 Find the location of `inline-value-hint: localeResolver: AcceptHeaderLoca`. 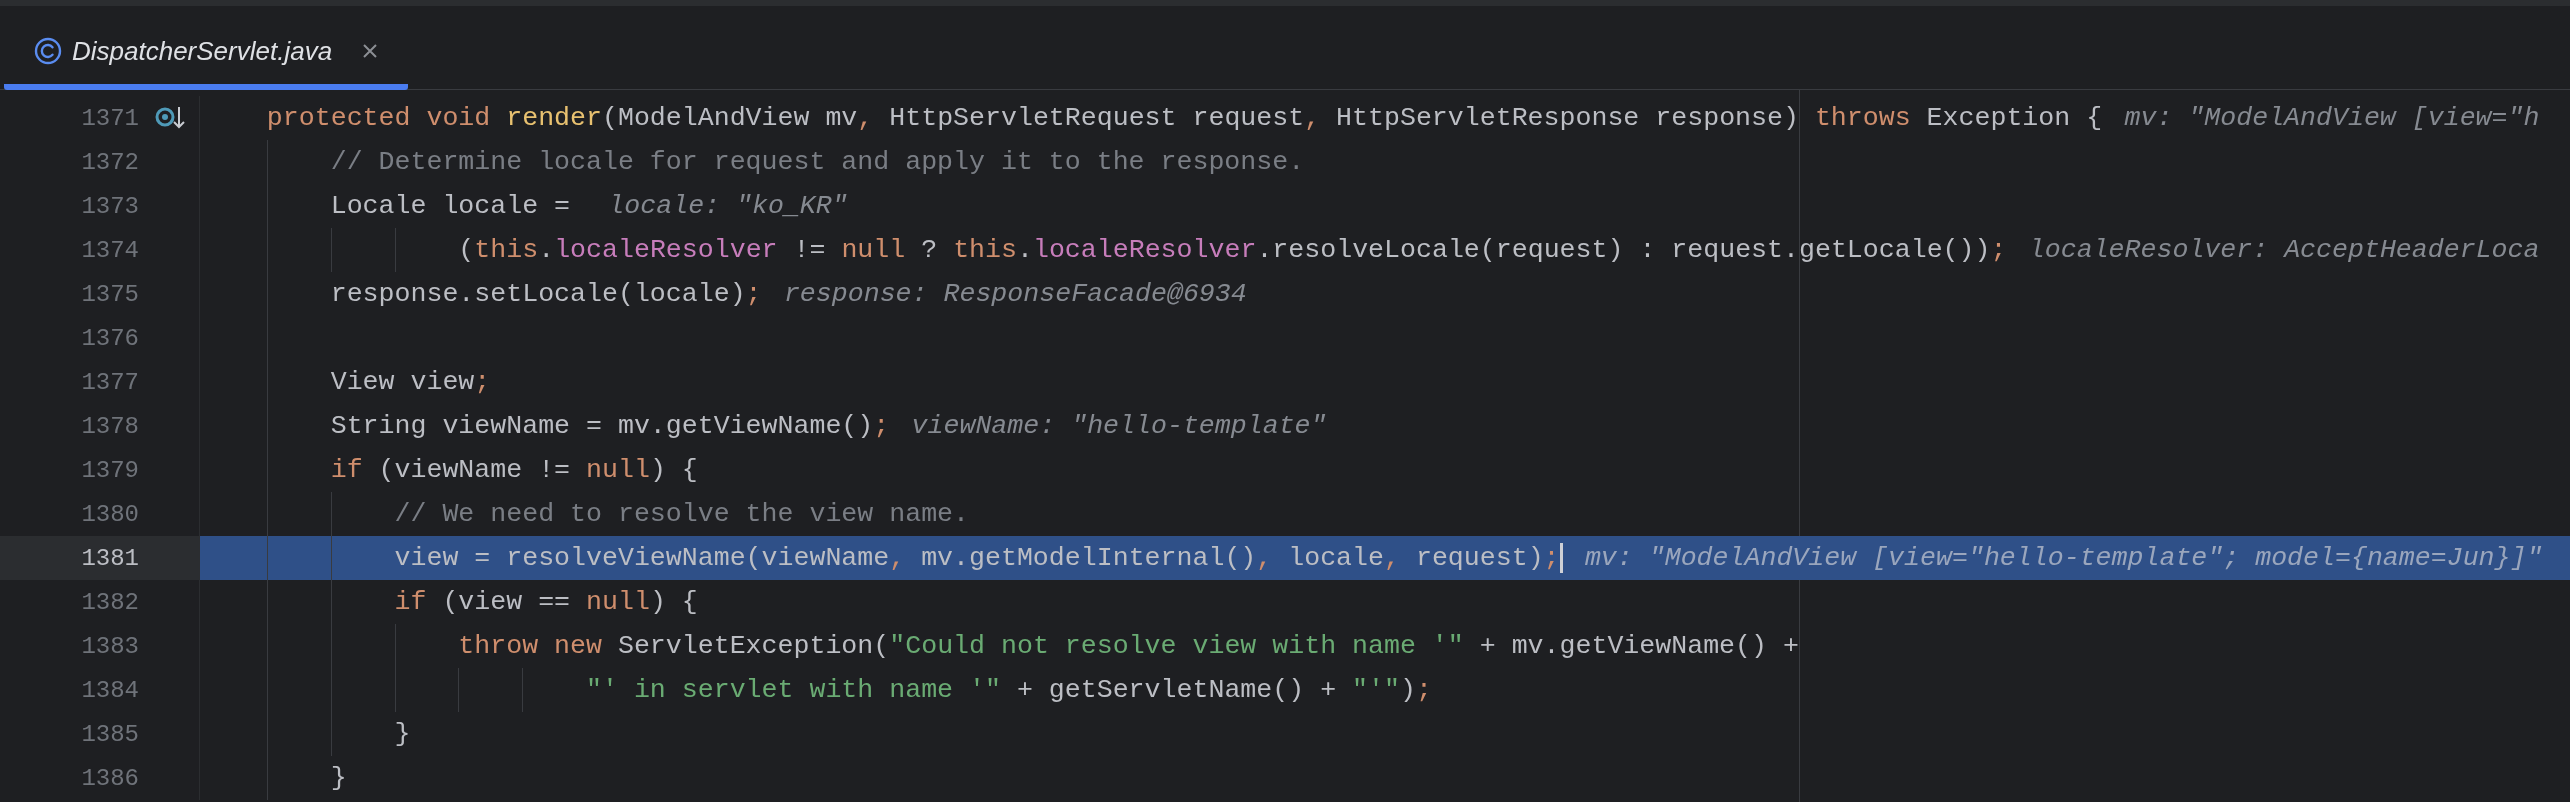

inline-value-hint: localeResolver: AcceptHeaderLoca is located at coordinates (2284, 250).